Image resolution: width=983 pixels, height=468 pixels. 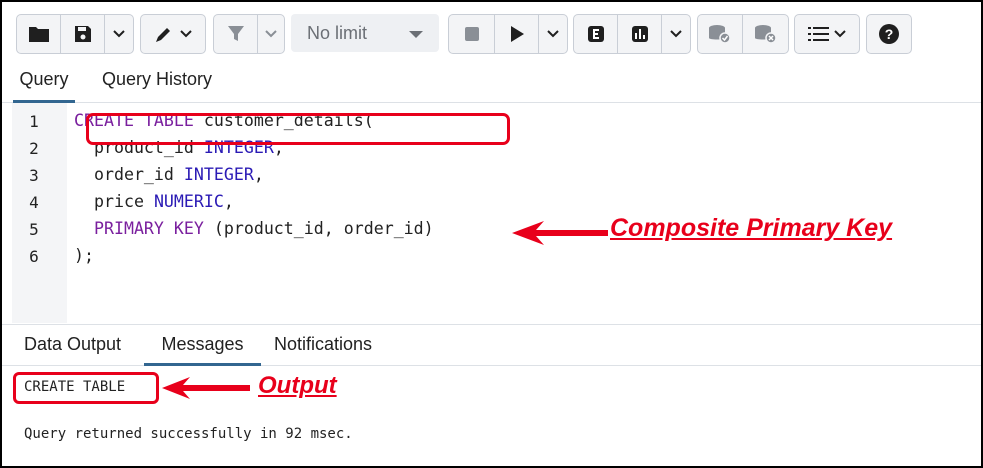 I want to click on explain-button, so click(x=596, y=34).